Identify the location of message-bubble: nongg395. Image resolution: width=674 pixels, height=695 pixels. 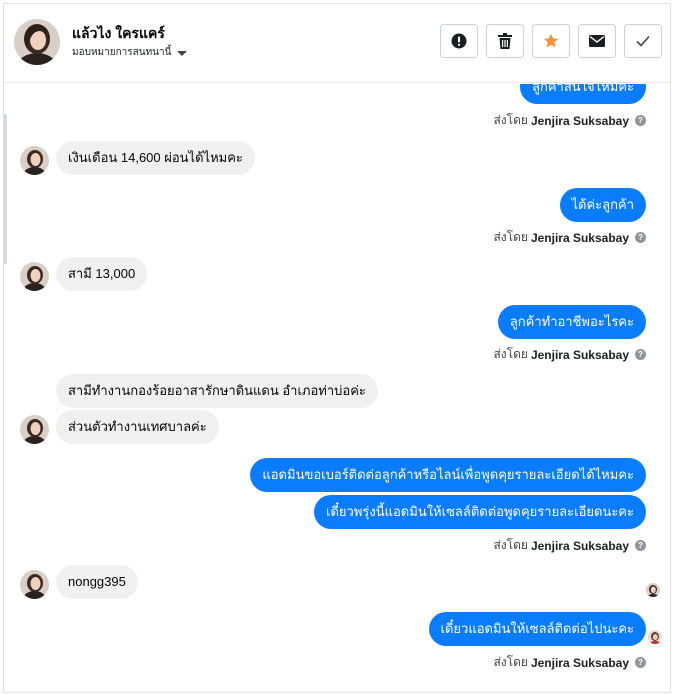
(97, 582).